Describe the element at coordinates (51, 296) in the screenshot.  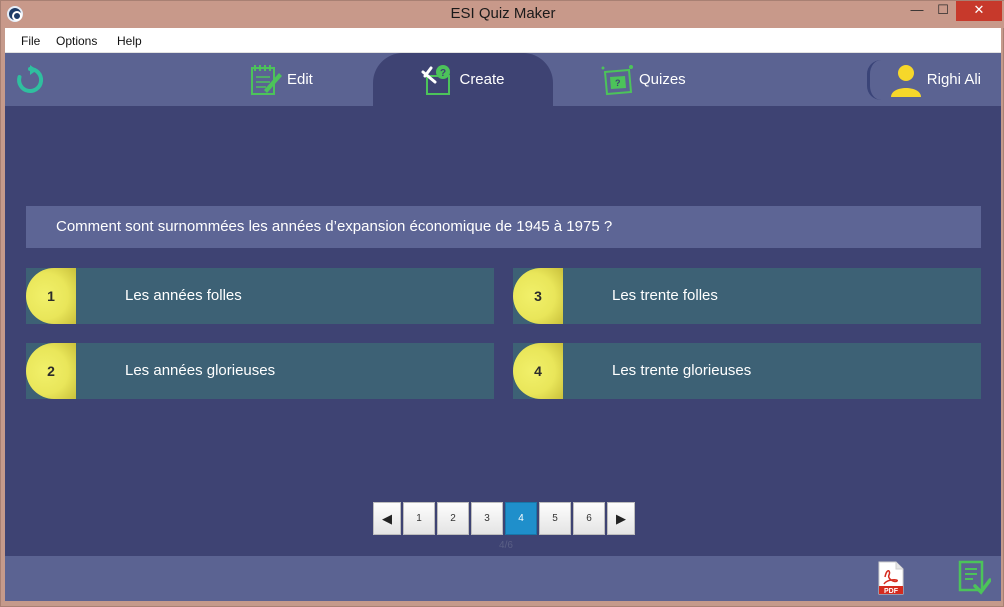
I see `answer-number-badge: 1` at that location.